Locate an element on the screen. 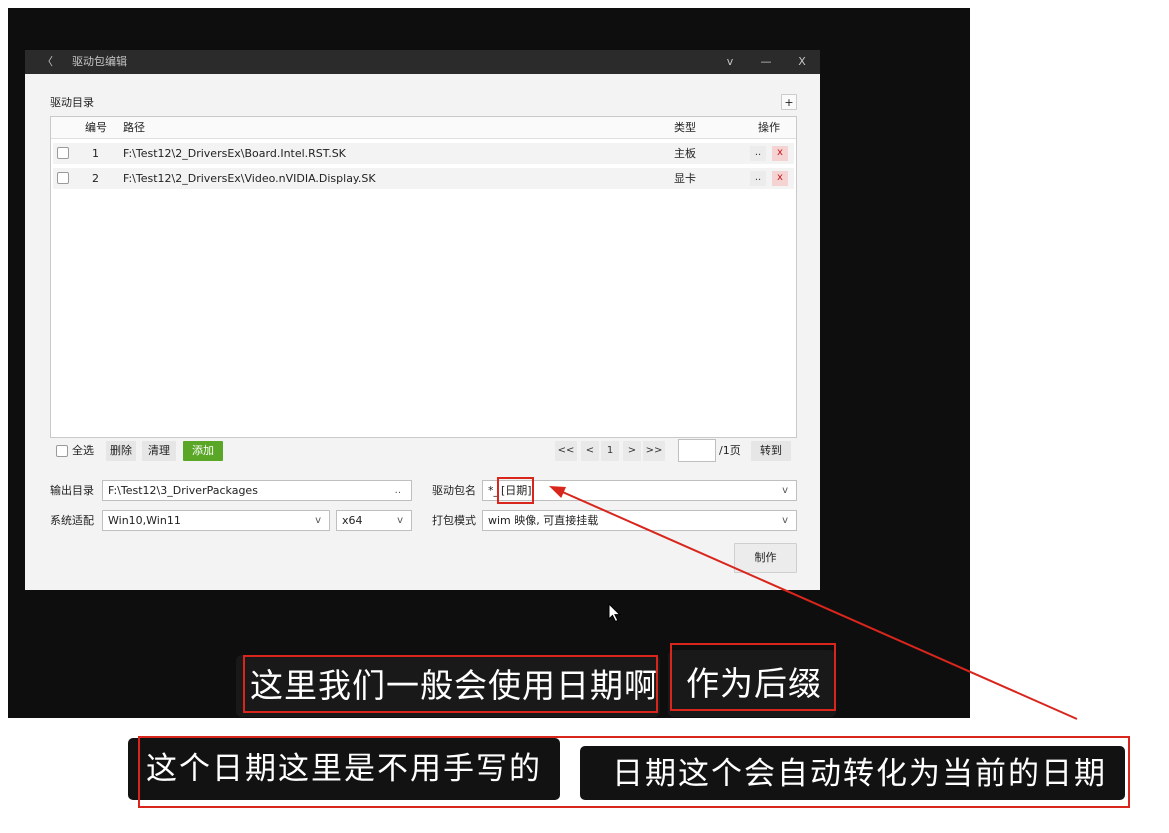 This screenshot has height=833, width=1169. menu-button: v is located at coordinates (730, 62).